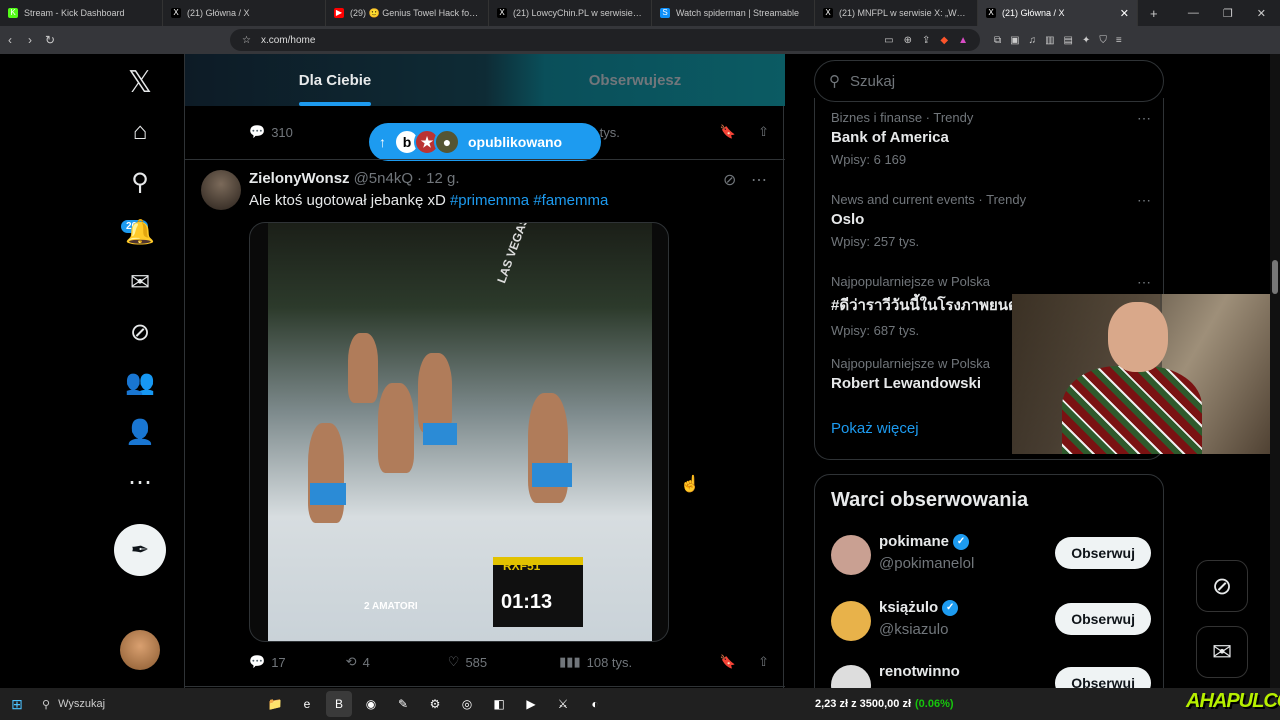 The height and width of the screenshot is (720, 1280). Describe the element at coordinates (275, 704) in the screenshot. I see `taskbar-app-icon: 📁` at that location.